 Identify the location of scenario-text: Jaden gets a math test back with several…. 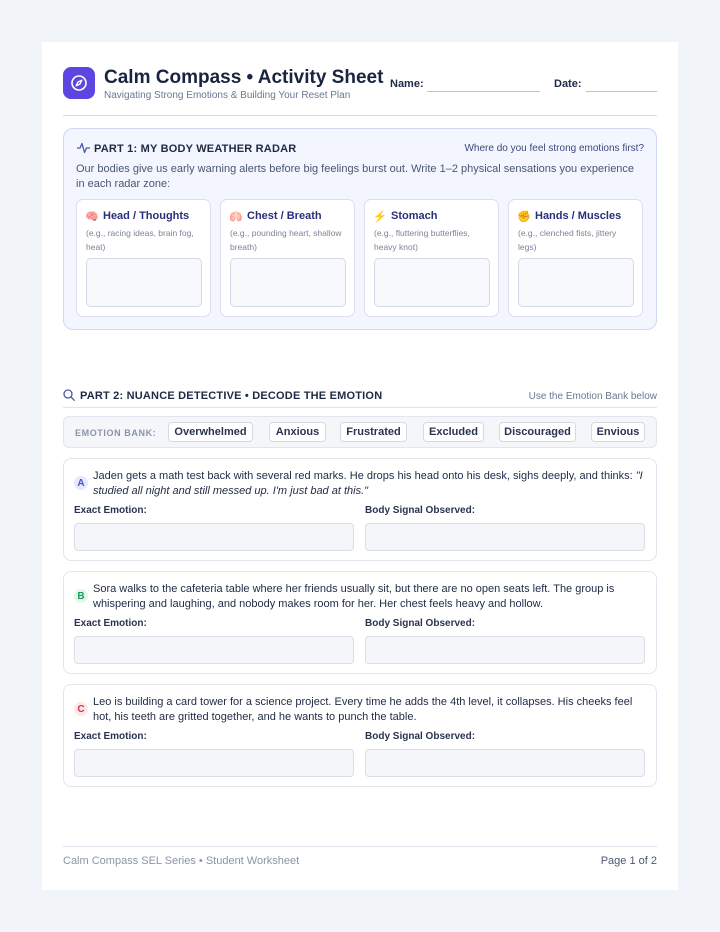
(368, 483).